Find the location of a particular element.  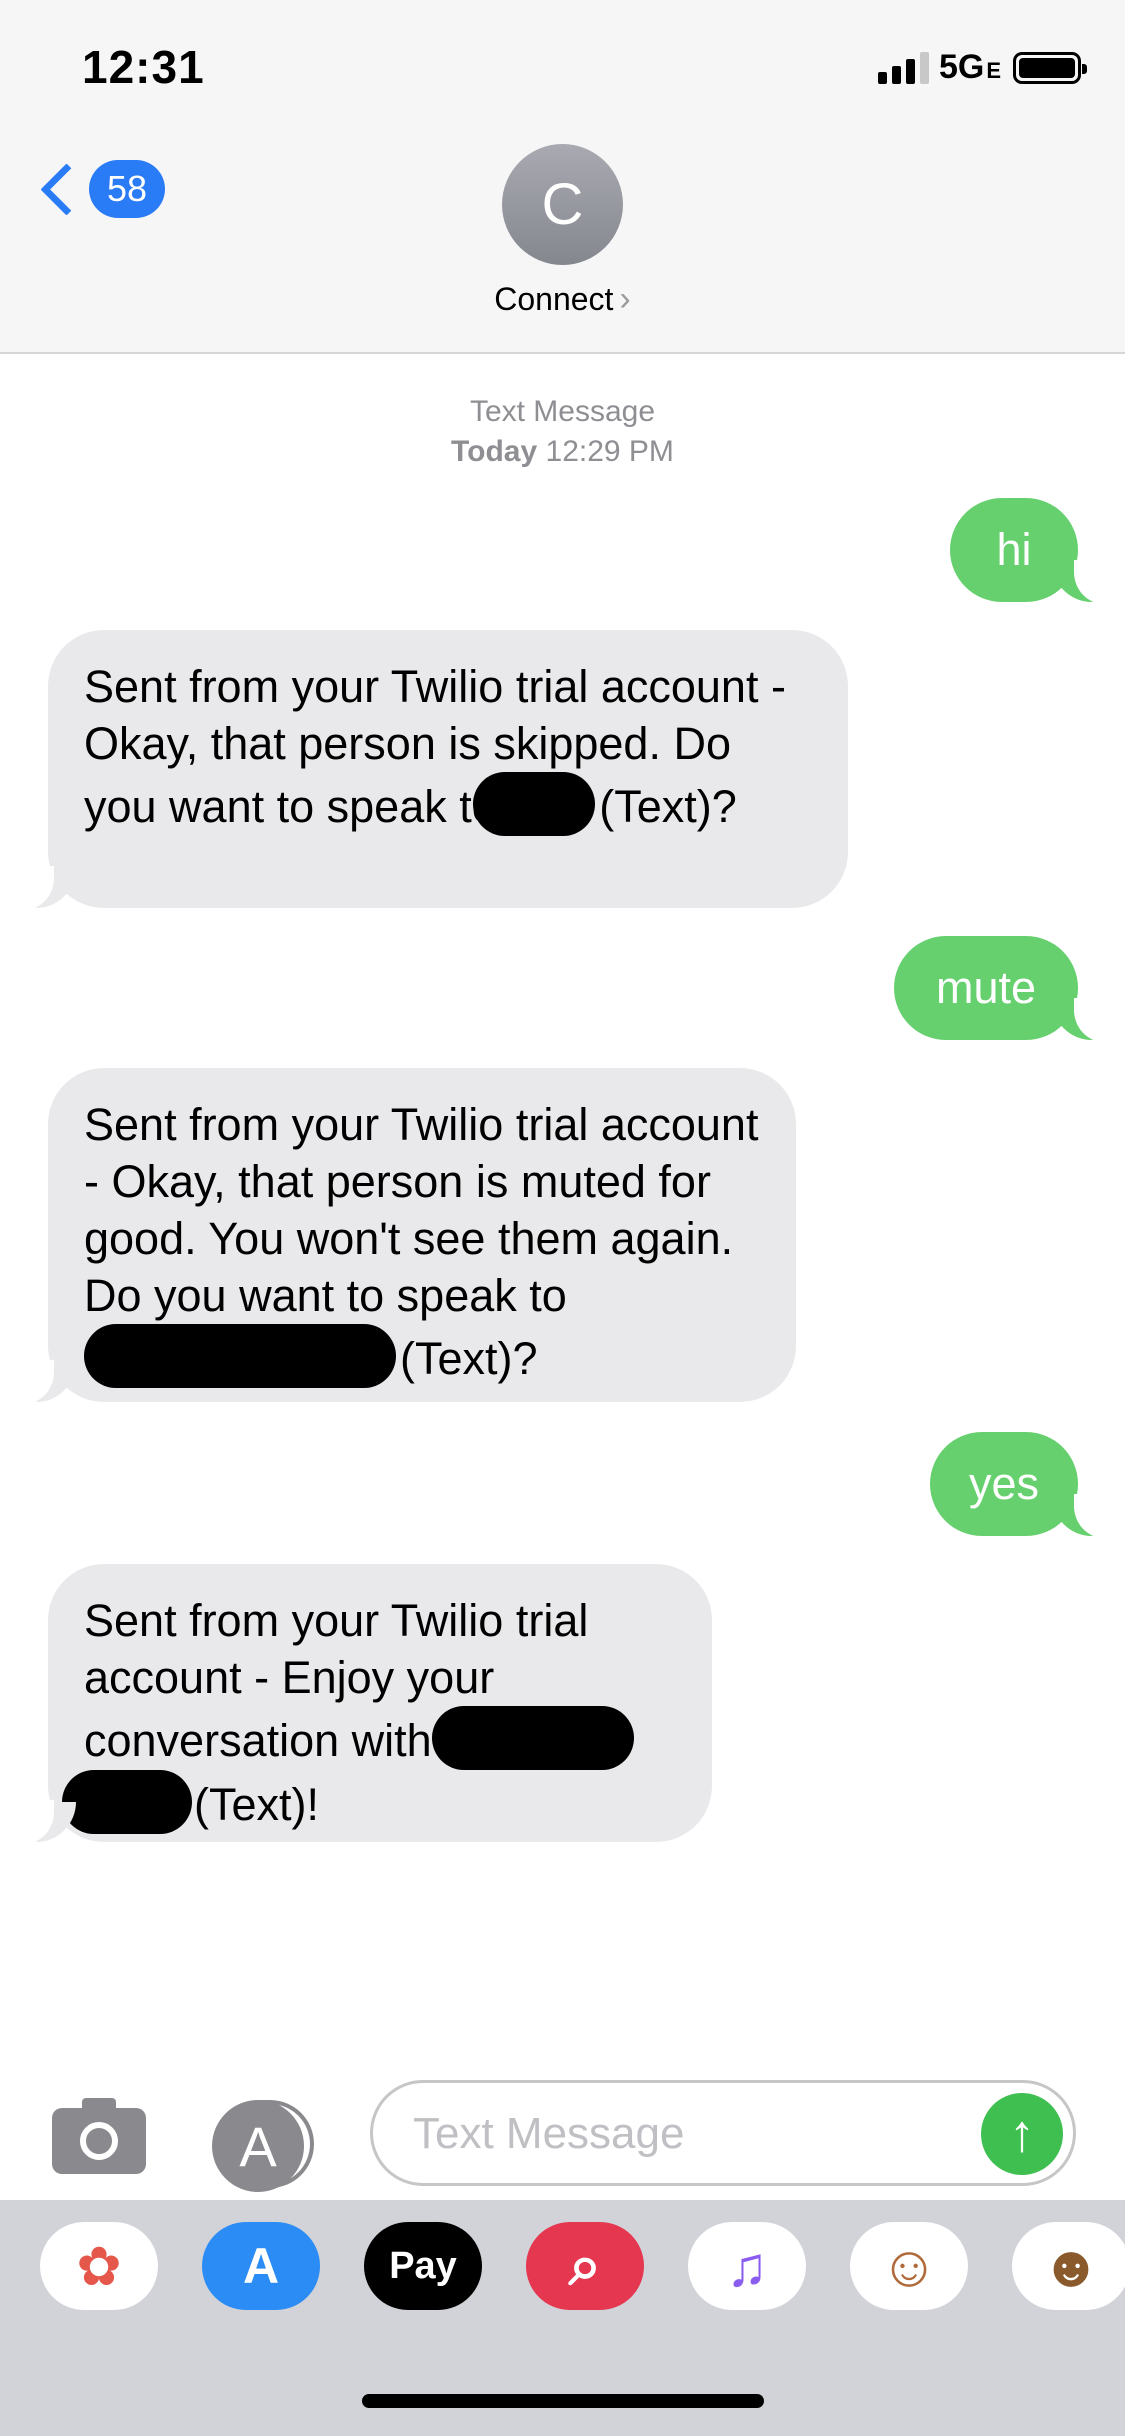

animoji-app-icon: ☻ is located at coordinates (1068, 2266).